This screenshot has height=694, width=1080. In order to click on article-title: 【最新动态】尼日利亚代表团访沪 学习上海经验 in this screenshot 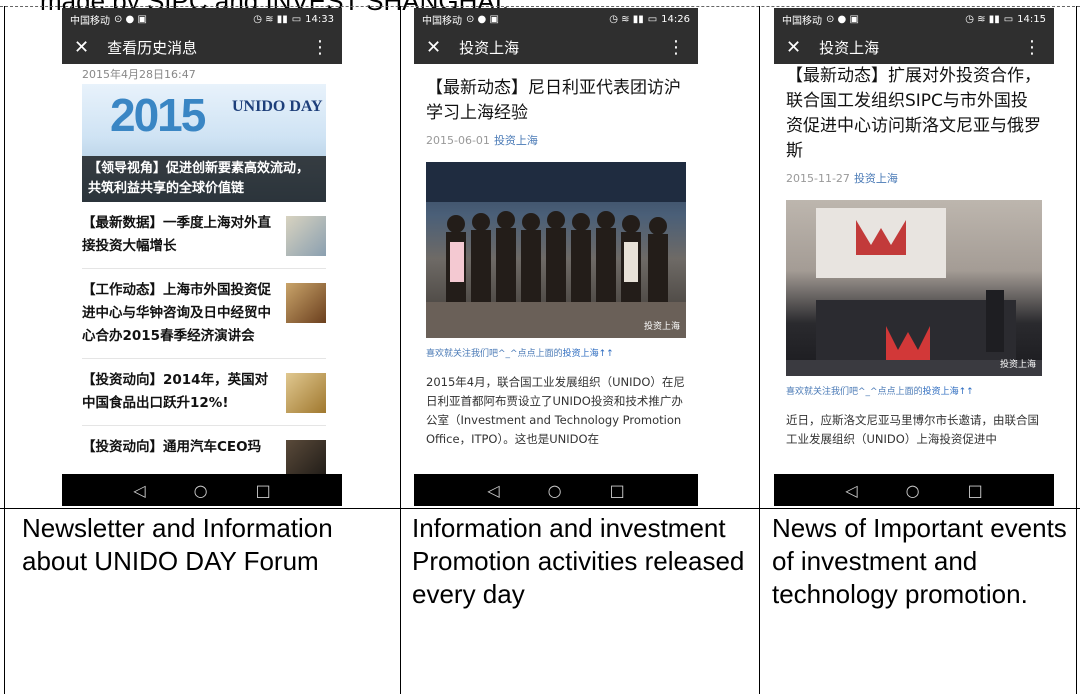, I will do `click(553, 100)`.